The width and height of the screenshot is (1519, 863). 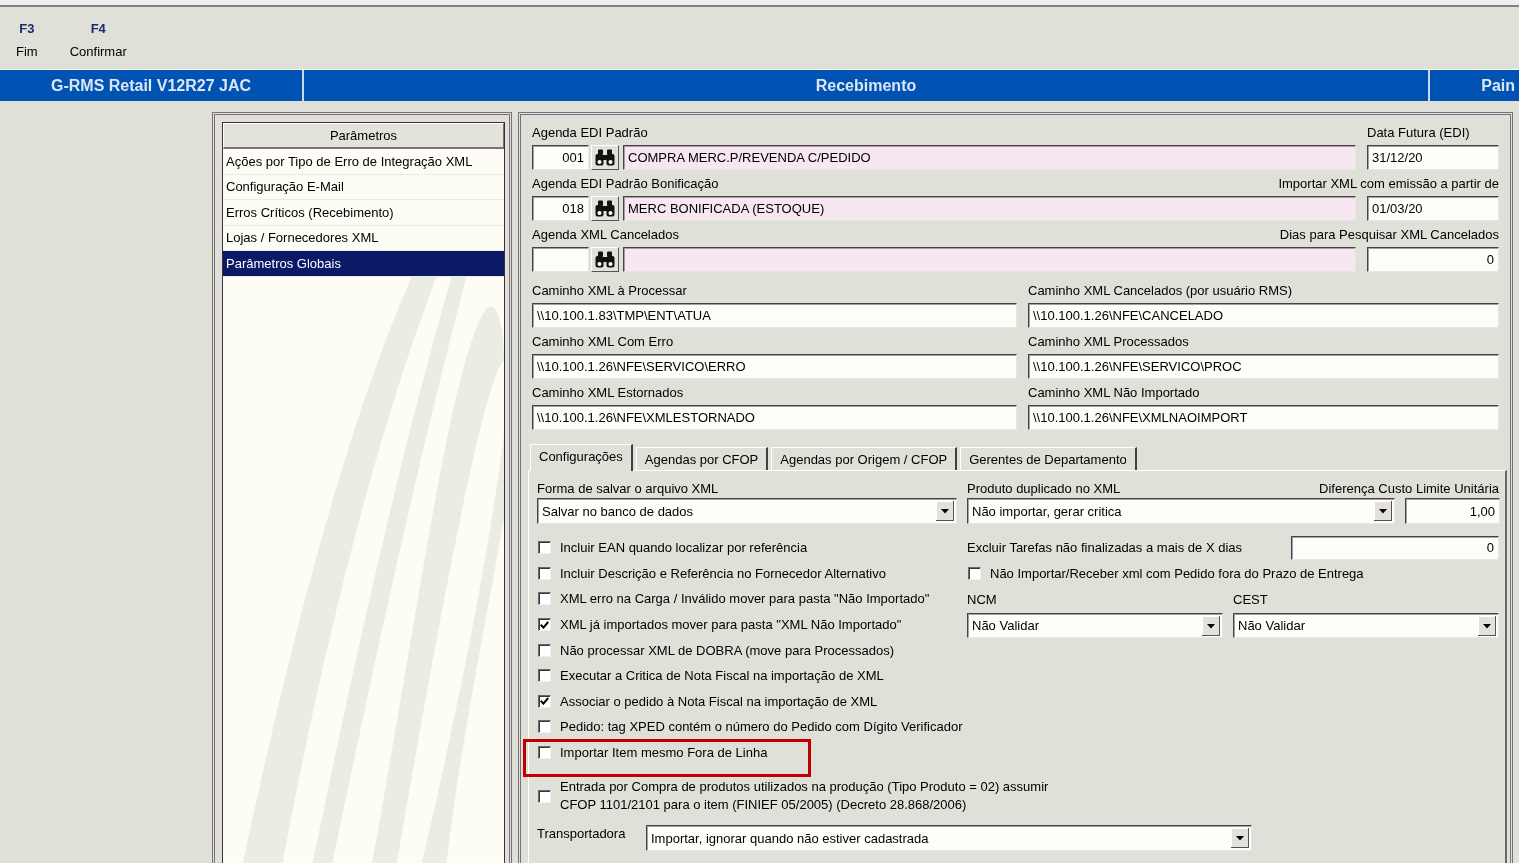 I want to click on tab: Agendas por CFOP, so click(x=702, y=458).